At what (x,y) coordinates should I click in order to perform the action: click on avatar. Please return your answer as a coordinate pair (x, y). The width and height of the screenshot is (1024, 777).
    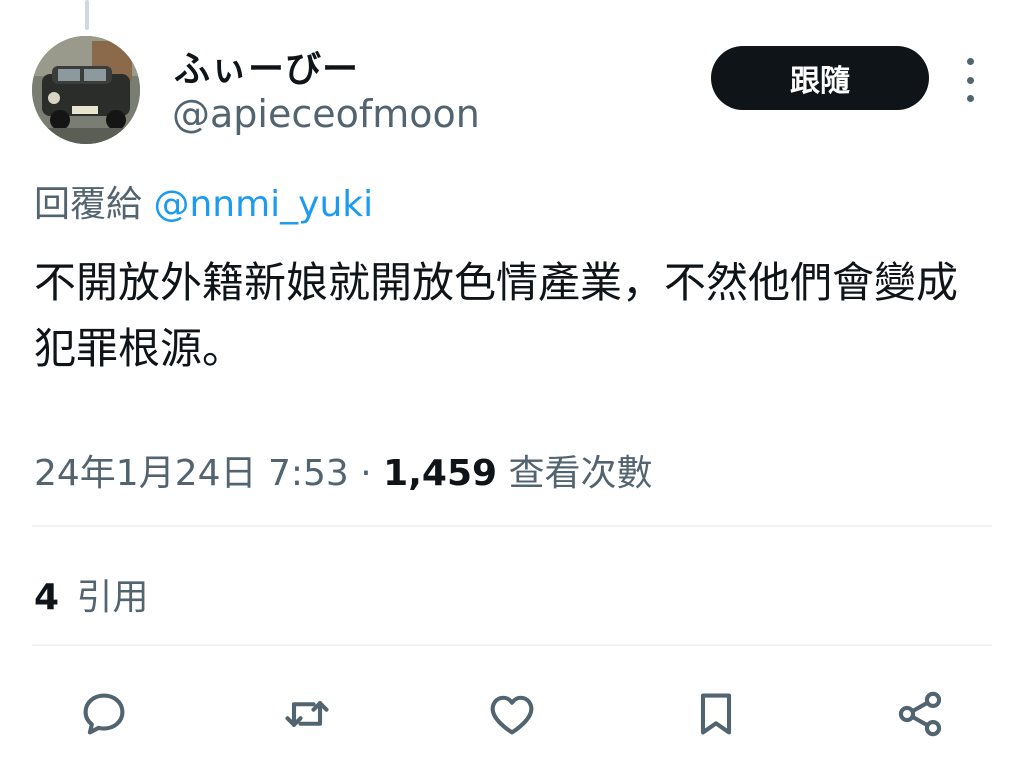
    Looking at the image, I should click on (86, 90).